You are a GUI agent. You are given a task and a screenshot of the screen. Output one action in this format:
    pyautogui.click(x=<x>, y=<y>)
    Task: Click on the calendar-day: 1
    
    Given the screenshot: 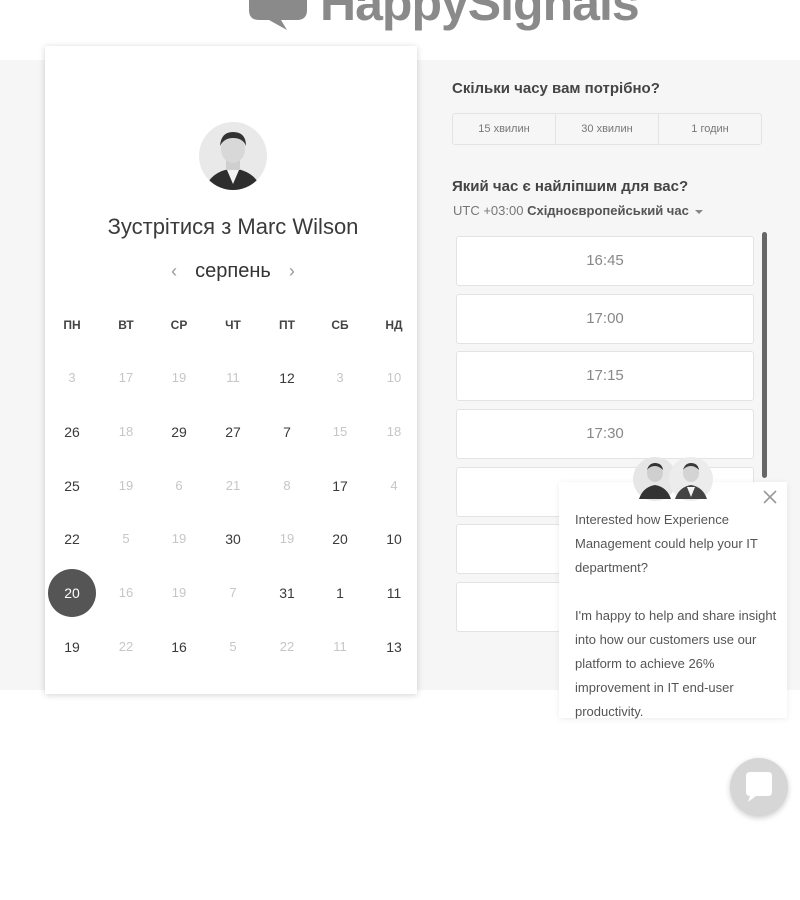 What is the action you would take?
    pyautogui.click(x=340, y=593)
    